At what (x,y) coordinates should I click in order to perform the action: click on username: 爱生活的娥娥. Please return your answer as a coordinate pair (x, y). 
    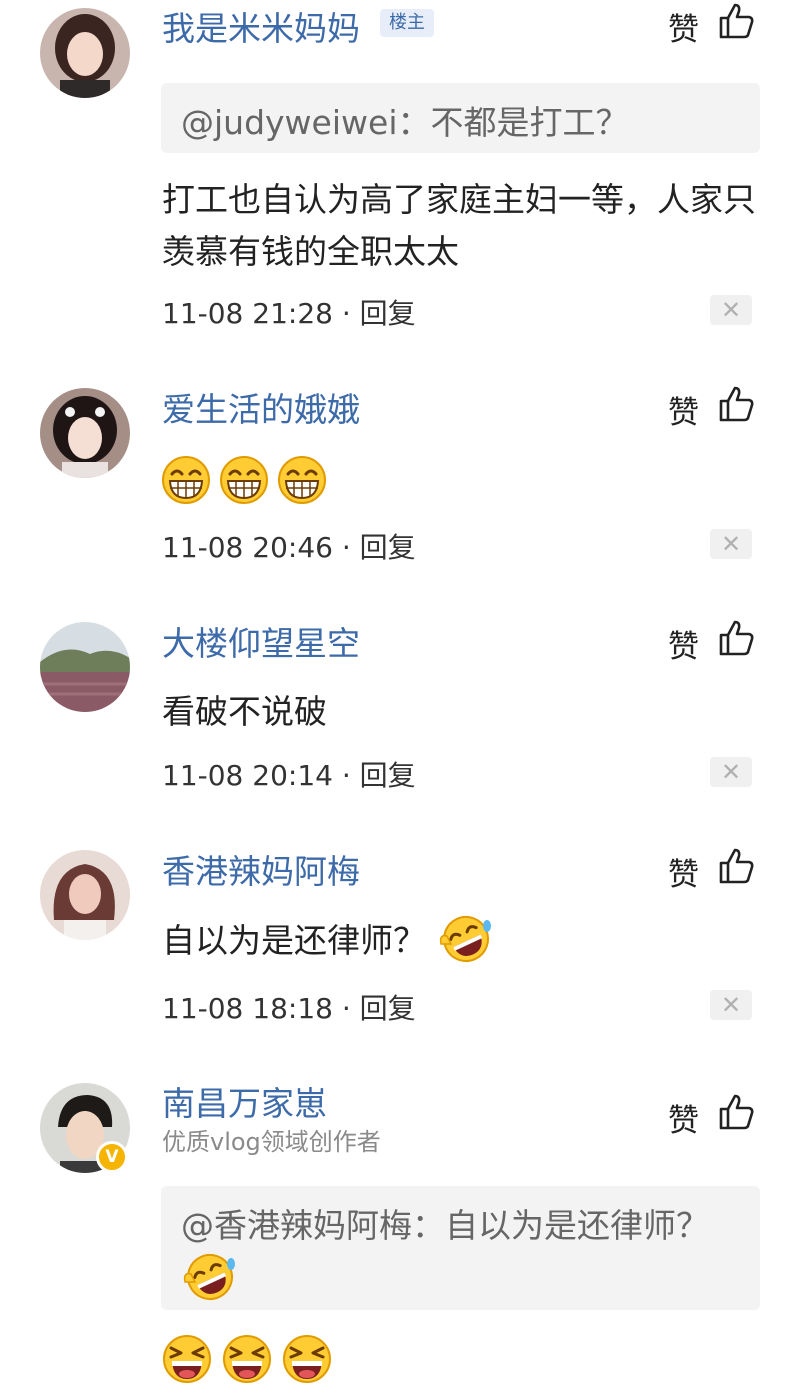
    Looking at the image, I should click on (261, 407).